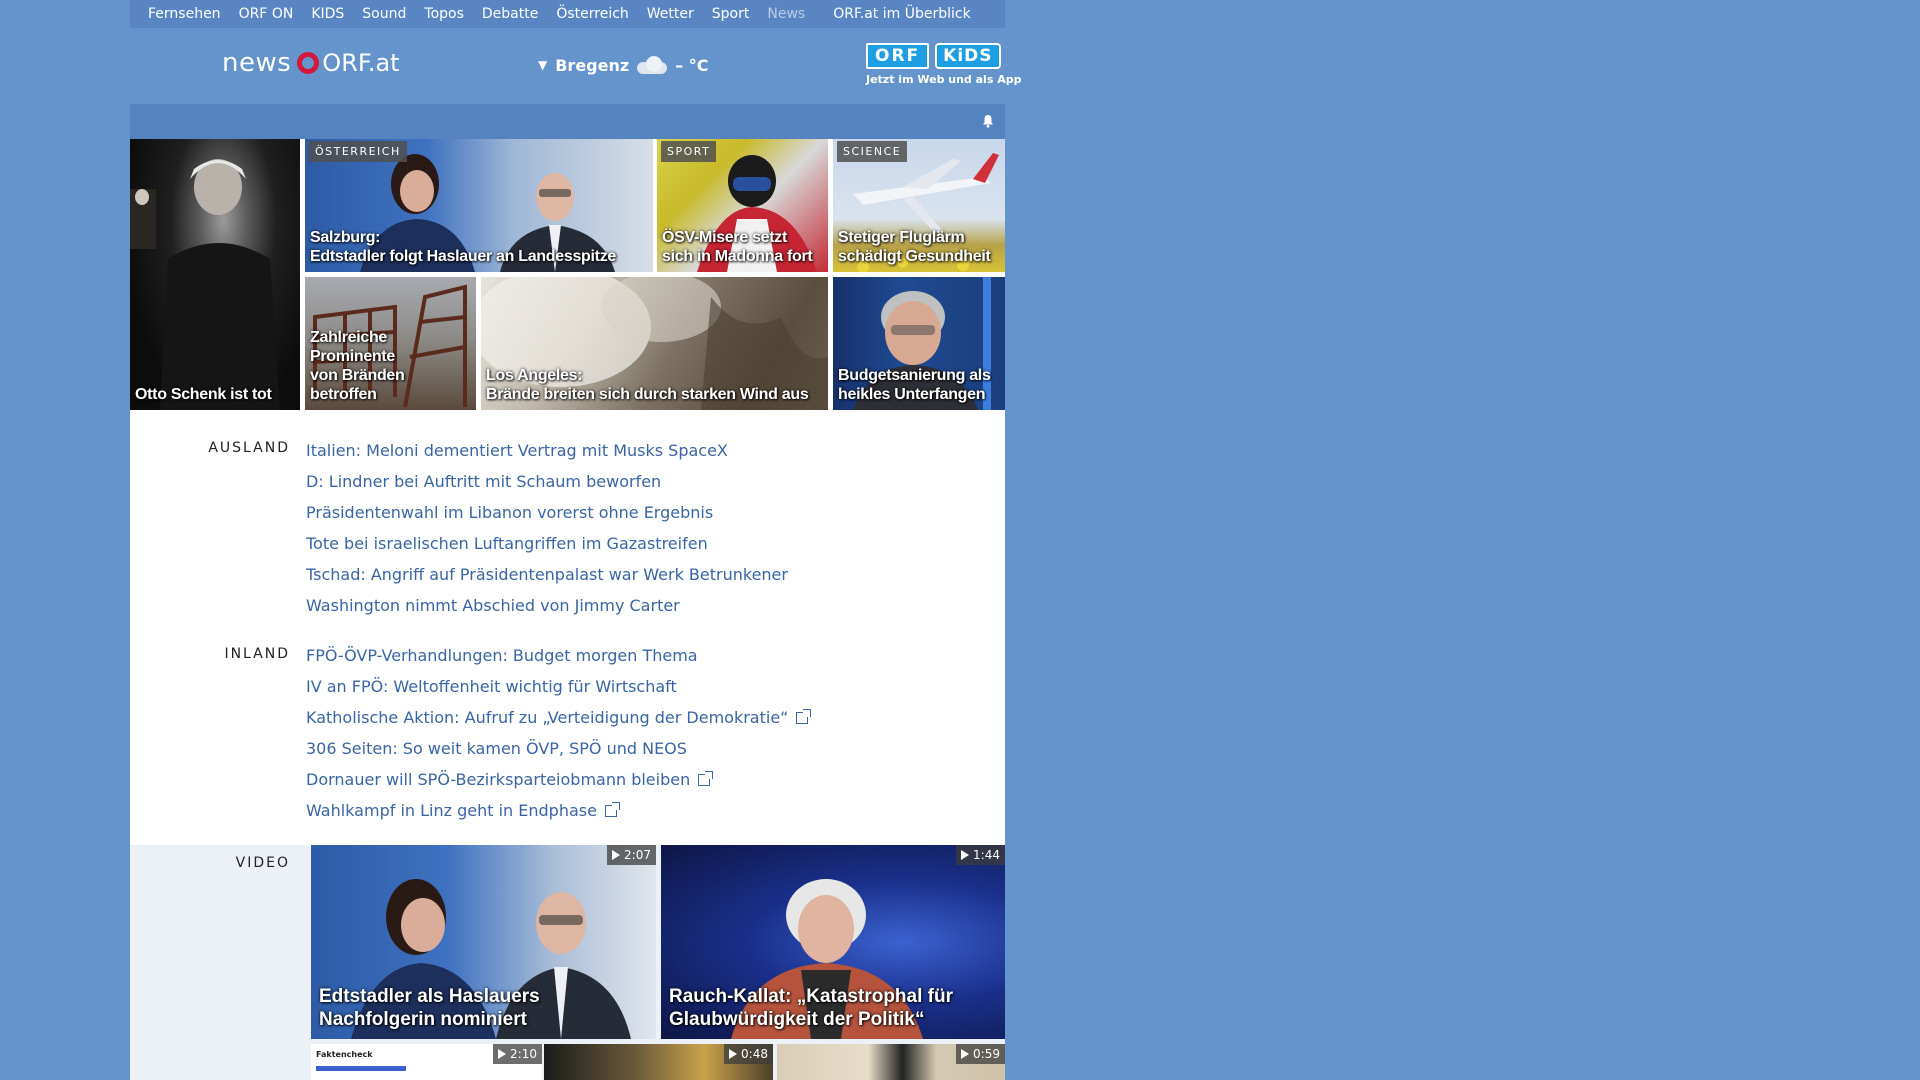  What do you see at coordinates (901, 14) in the screenshot?
I see `nav-item-overview: ORF.at im Überblick` at bounding box center [901, 14].